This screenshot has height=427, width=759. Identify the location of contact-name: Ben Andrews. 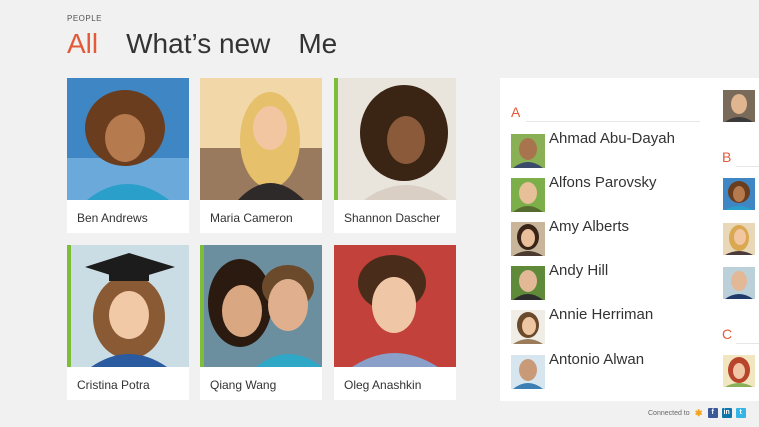
(112, 218).